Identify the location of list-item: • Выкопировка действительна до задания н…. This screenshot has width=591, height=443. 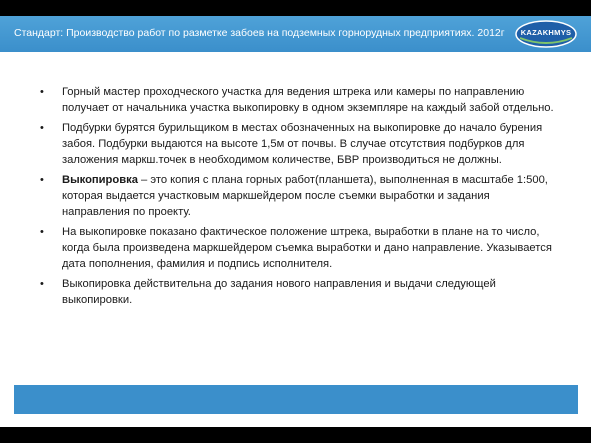
(300, 292).